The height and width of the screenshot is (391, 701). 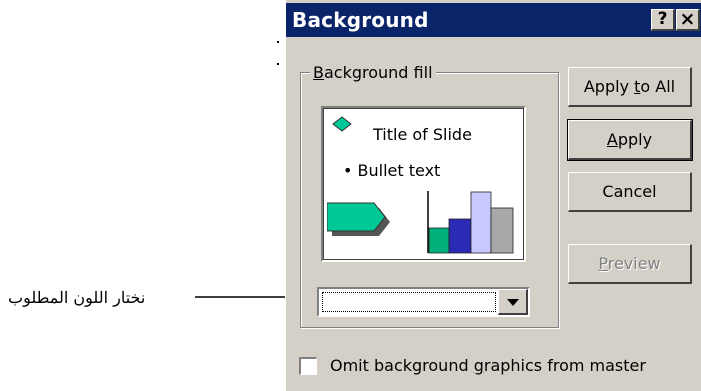 What do you see at coordinates (409, 302) in the screenshot?
I see `fill-color-value` at bounding box center [409, 302].